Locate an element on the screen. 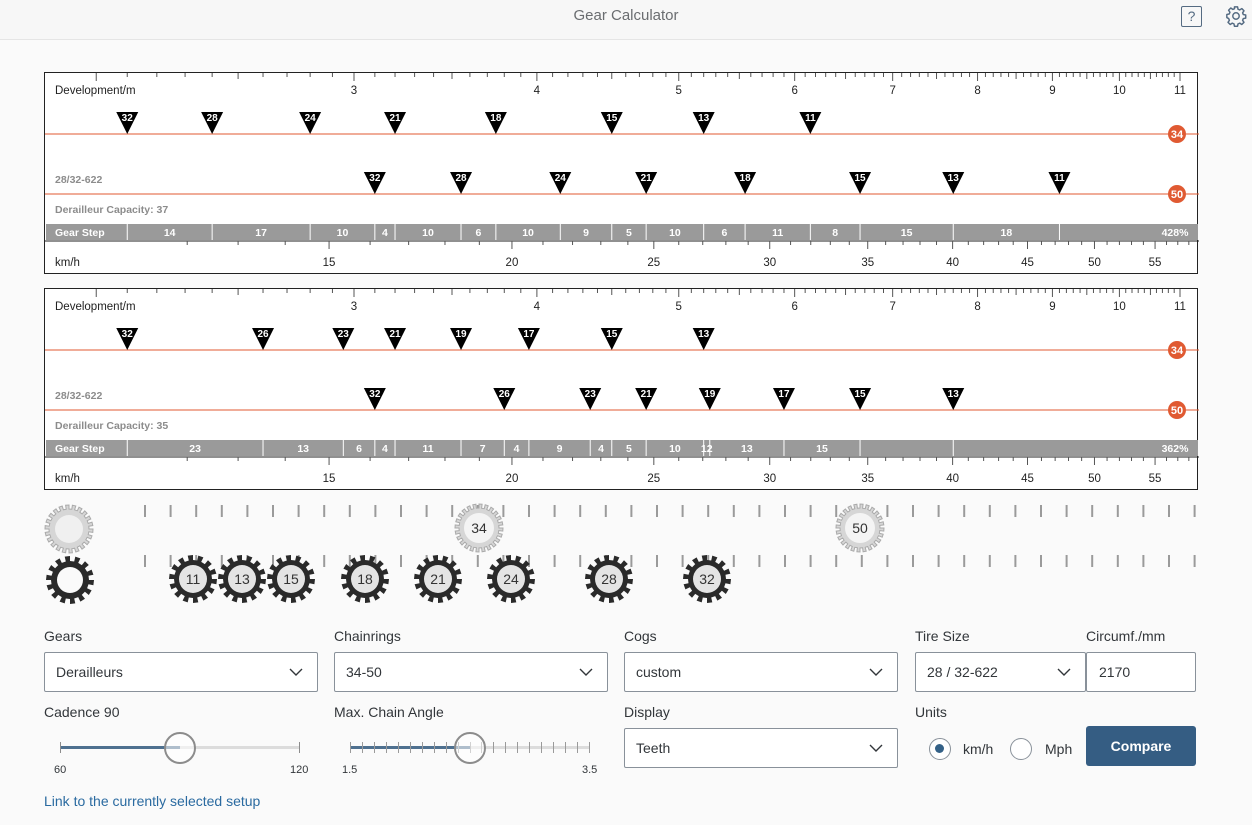 The image size is (1252, 825). cadence-slider-fill is located at coordinates (120, 747).